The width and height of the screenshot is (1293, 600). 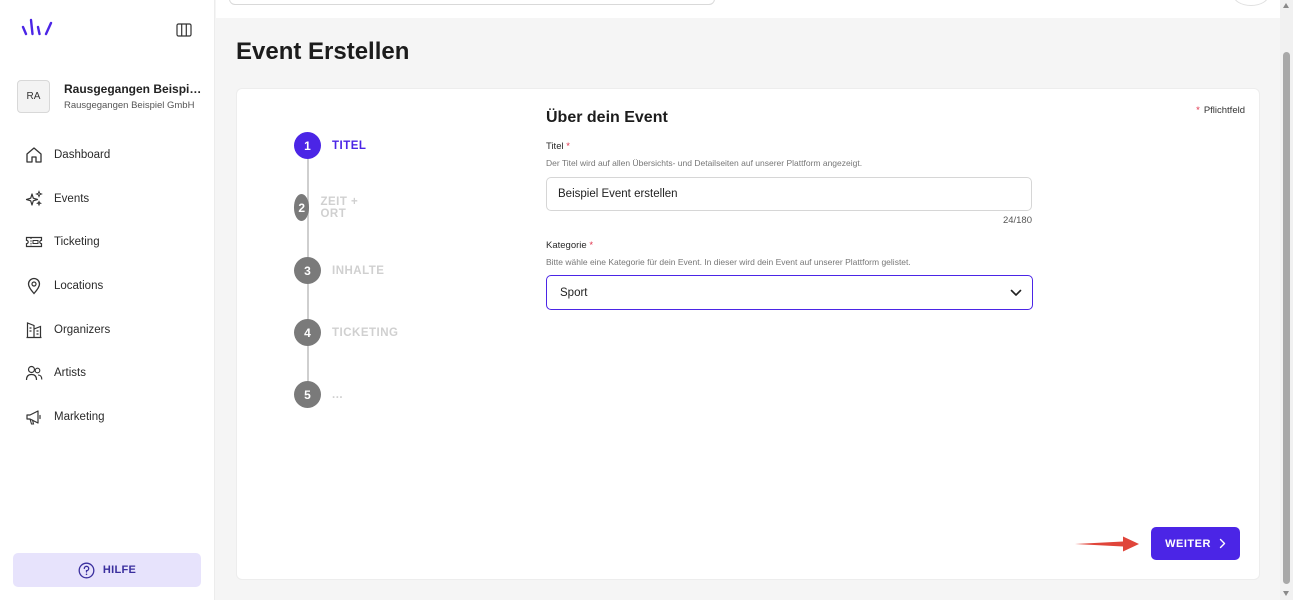 I want to click on user-avatar, so click(x=1251, y=3).